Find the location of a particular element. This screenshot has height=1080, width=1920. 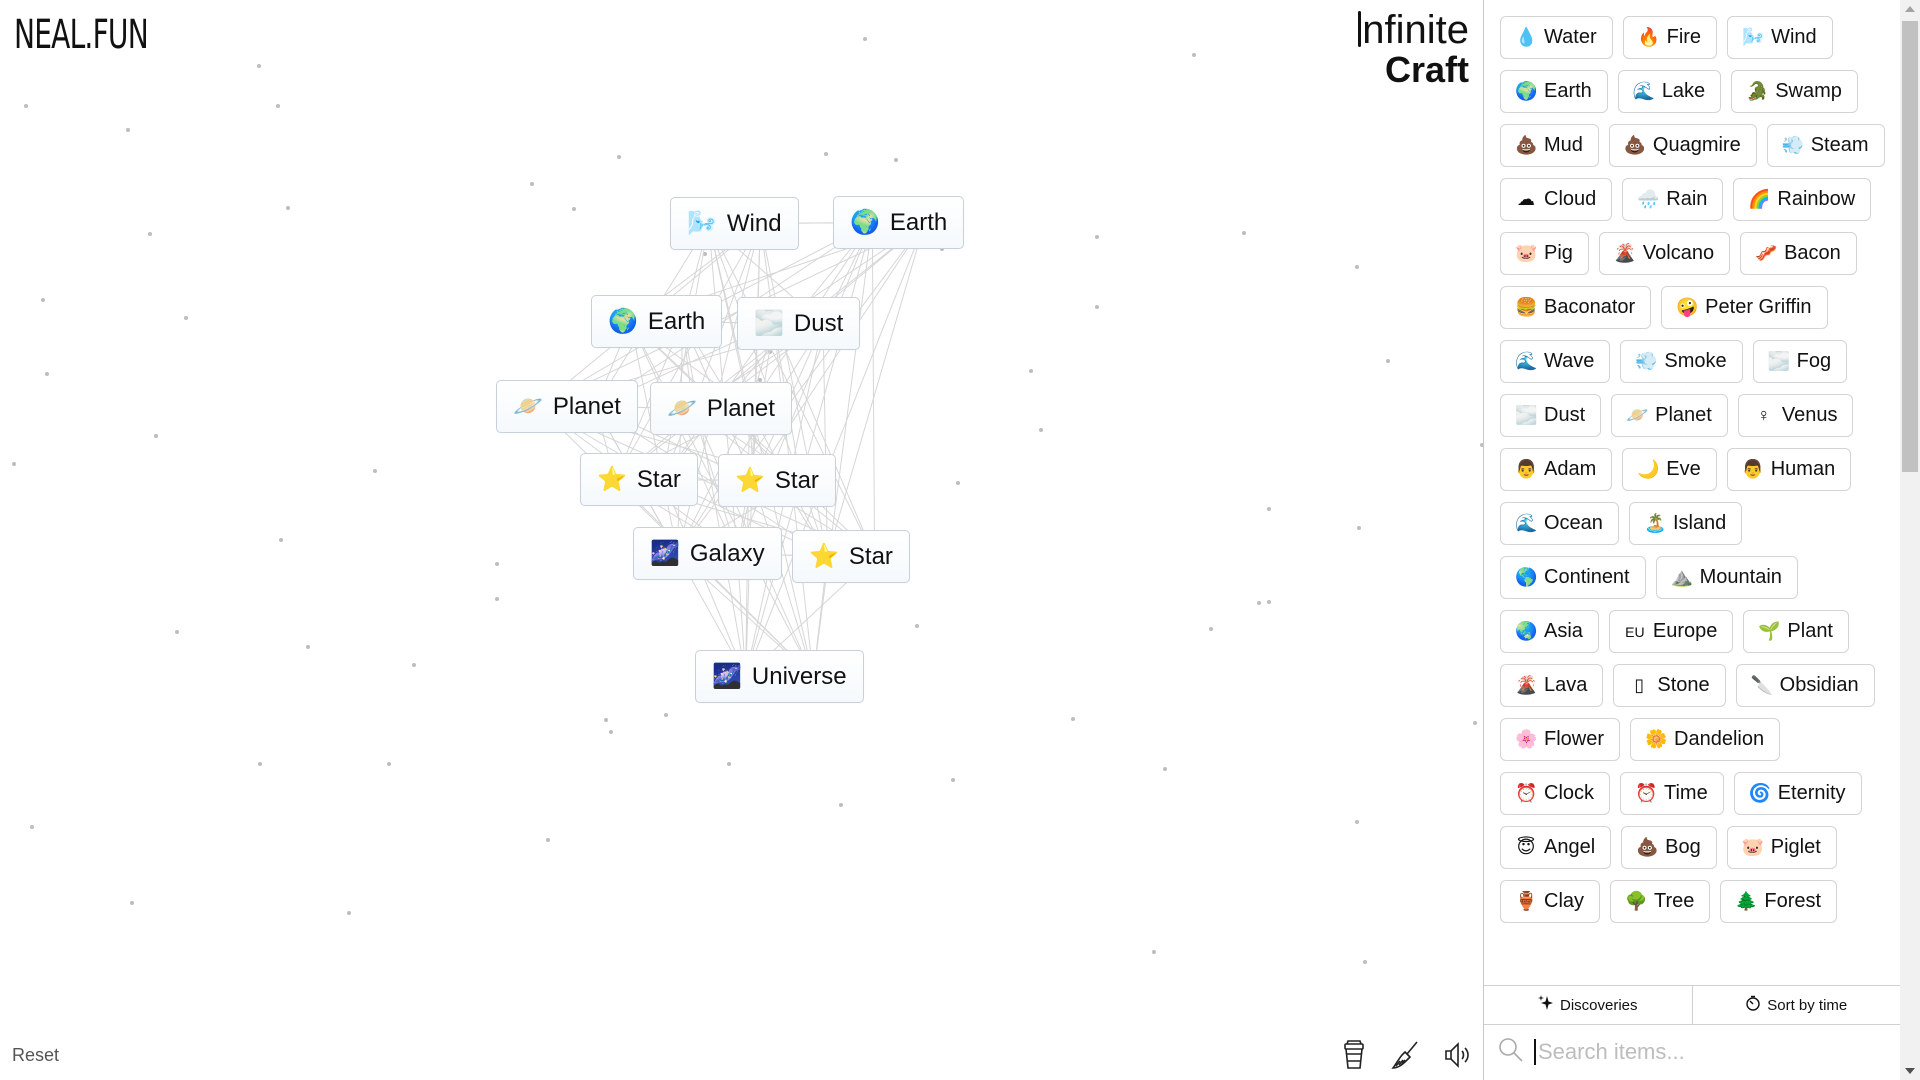

sidebar-item-lake: 🌊 Lake is located at coordinates (1669, 91).